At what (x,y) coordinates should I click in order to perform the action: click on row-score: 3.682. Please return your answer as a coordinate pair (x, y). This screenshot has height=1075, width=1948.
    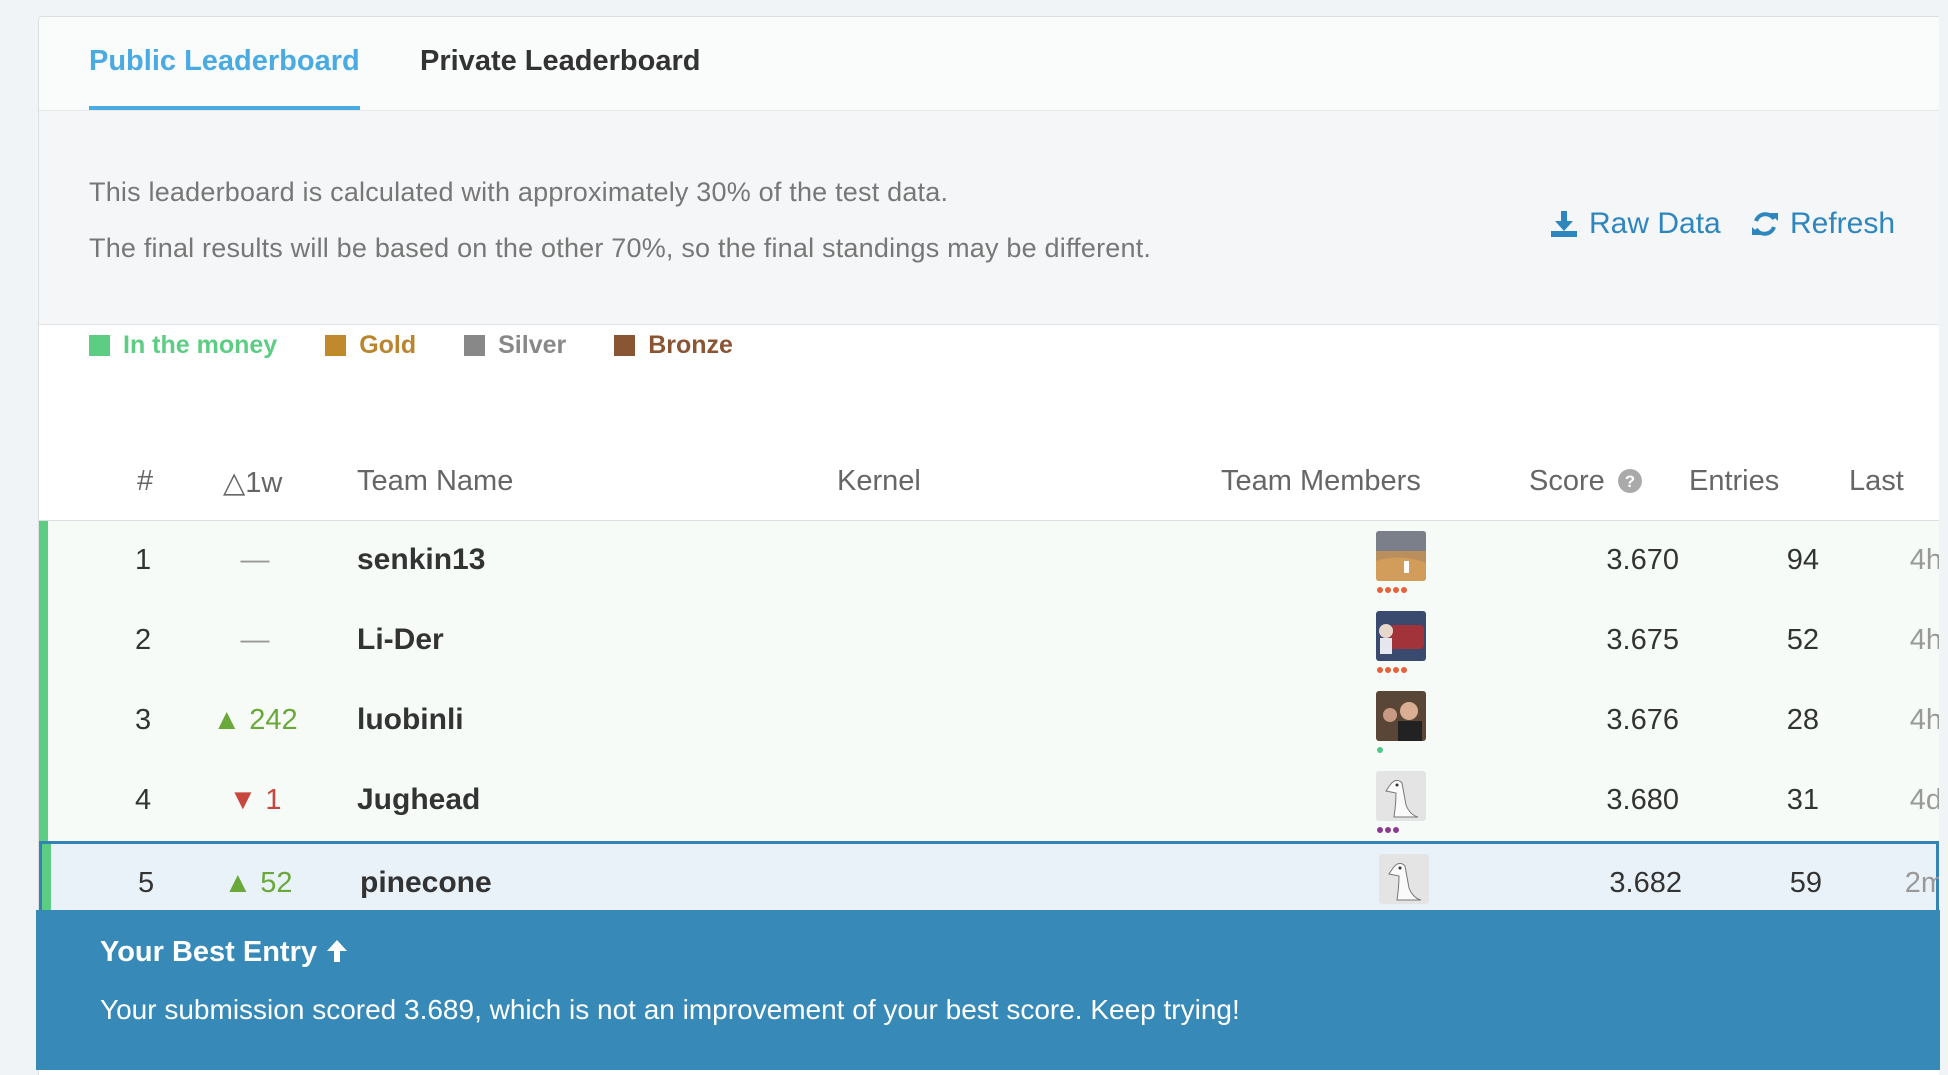
    Looking at the image, I should click on (1645, 883).